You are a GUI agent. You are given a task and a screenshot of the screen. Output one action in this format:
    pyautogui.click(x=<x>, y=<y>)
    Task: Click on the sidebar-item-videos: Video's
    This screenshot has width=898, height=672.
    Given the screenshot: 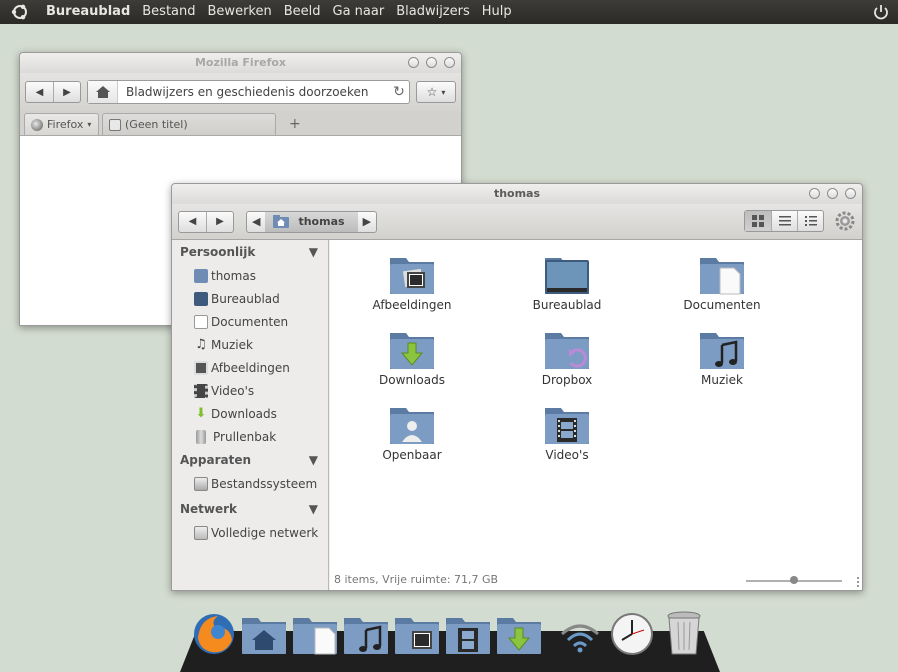 What is the action you would take?
    pyautogui.click(x=250, y=390)
    